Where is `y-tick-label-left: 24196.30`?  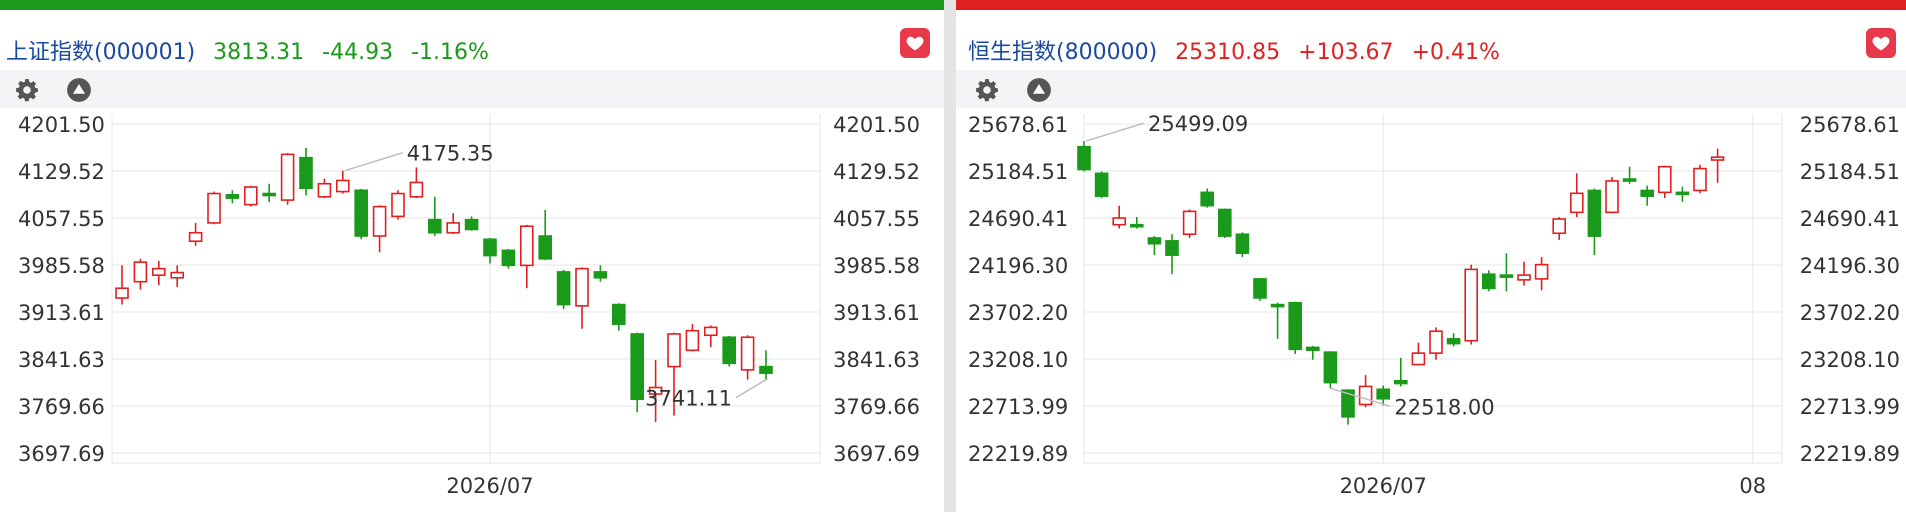
y-tick-label-left: 24196.30 is located at coordinates (1018, 266).